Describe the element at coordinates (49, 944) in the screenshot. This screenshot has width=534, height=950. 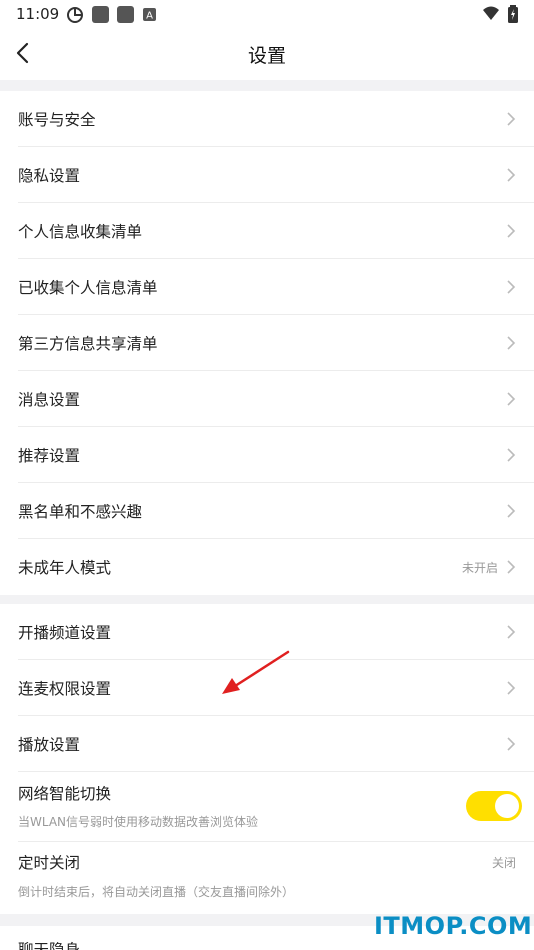
I see `settings-item-chat-invisible: 聊天隐身` at that location.